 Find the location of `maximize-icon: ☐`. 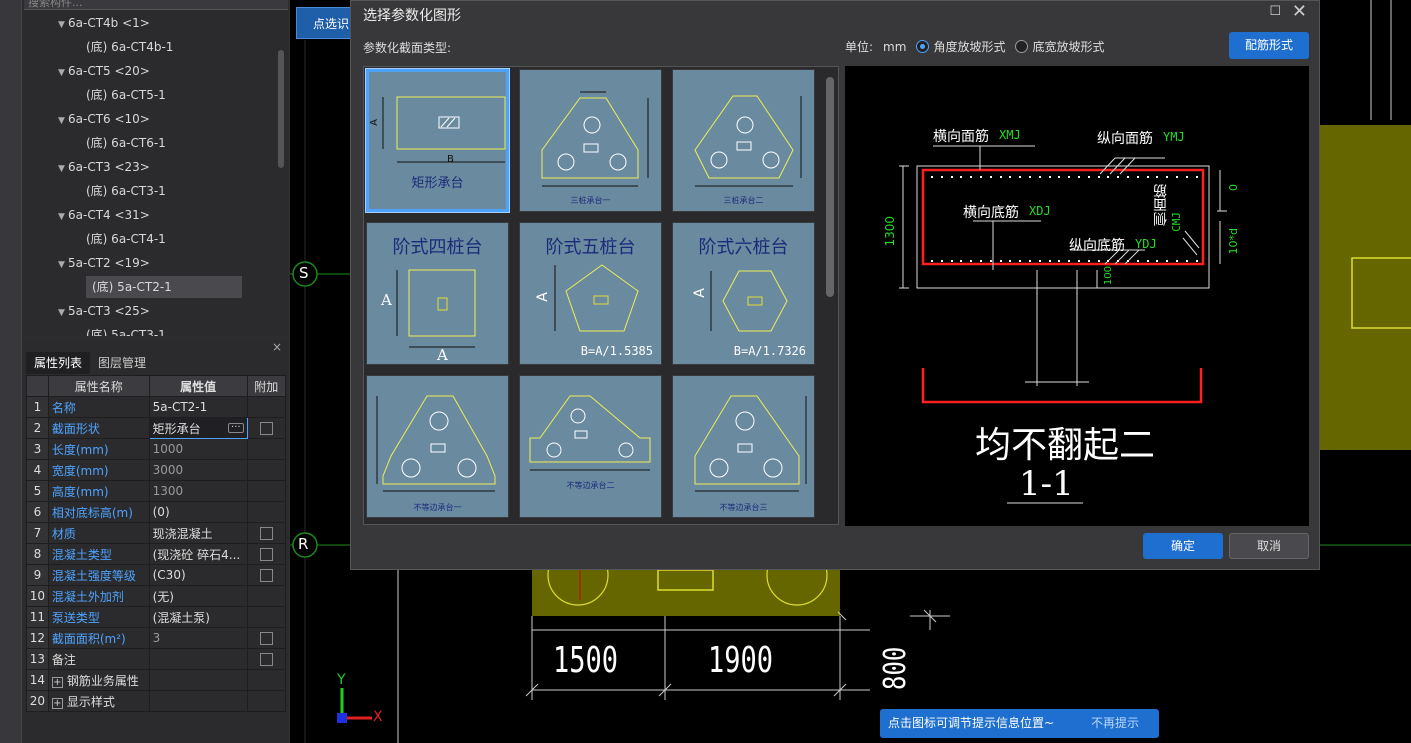

maximize-icon: ☐ is located at coordinates (1275, 11).